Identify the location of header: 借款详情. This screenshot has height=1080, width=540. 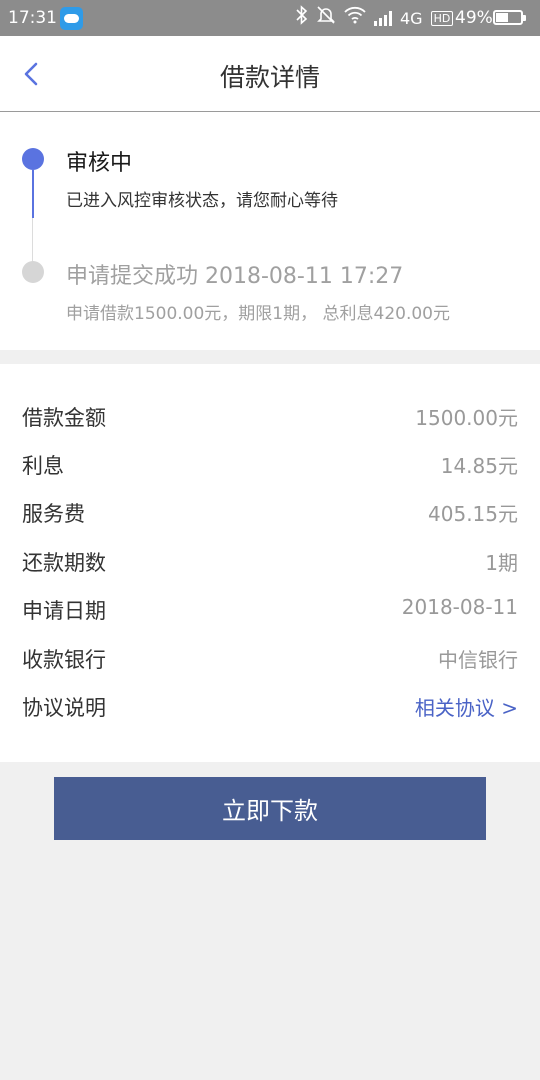
(270, 74).